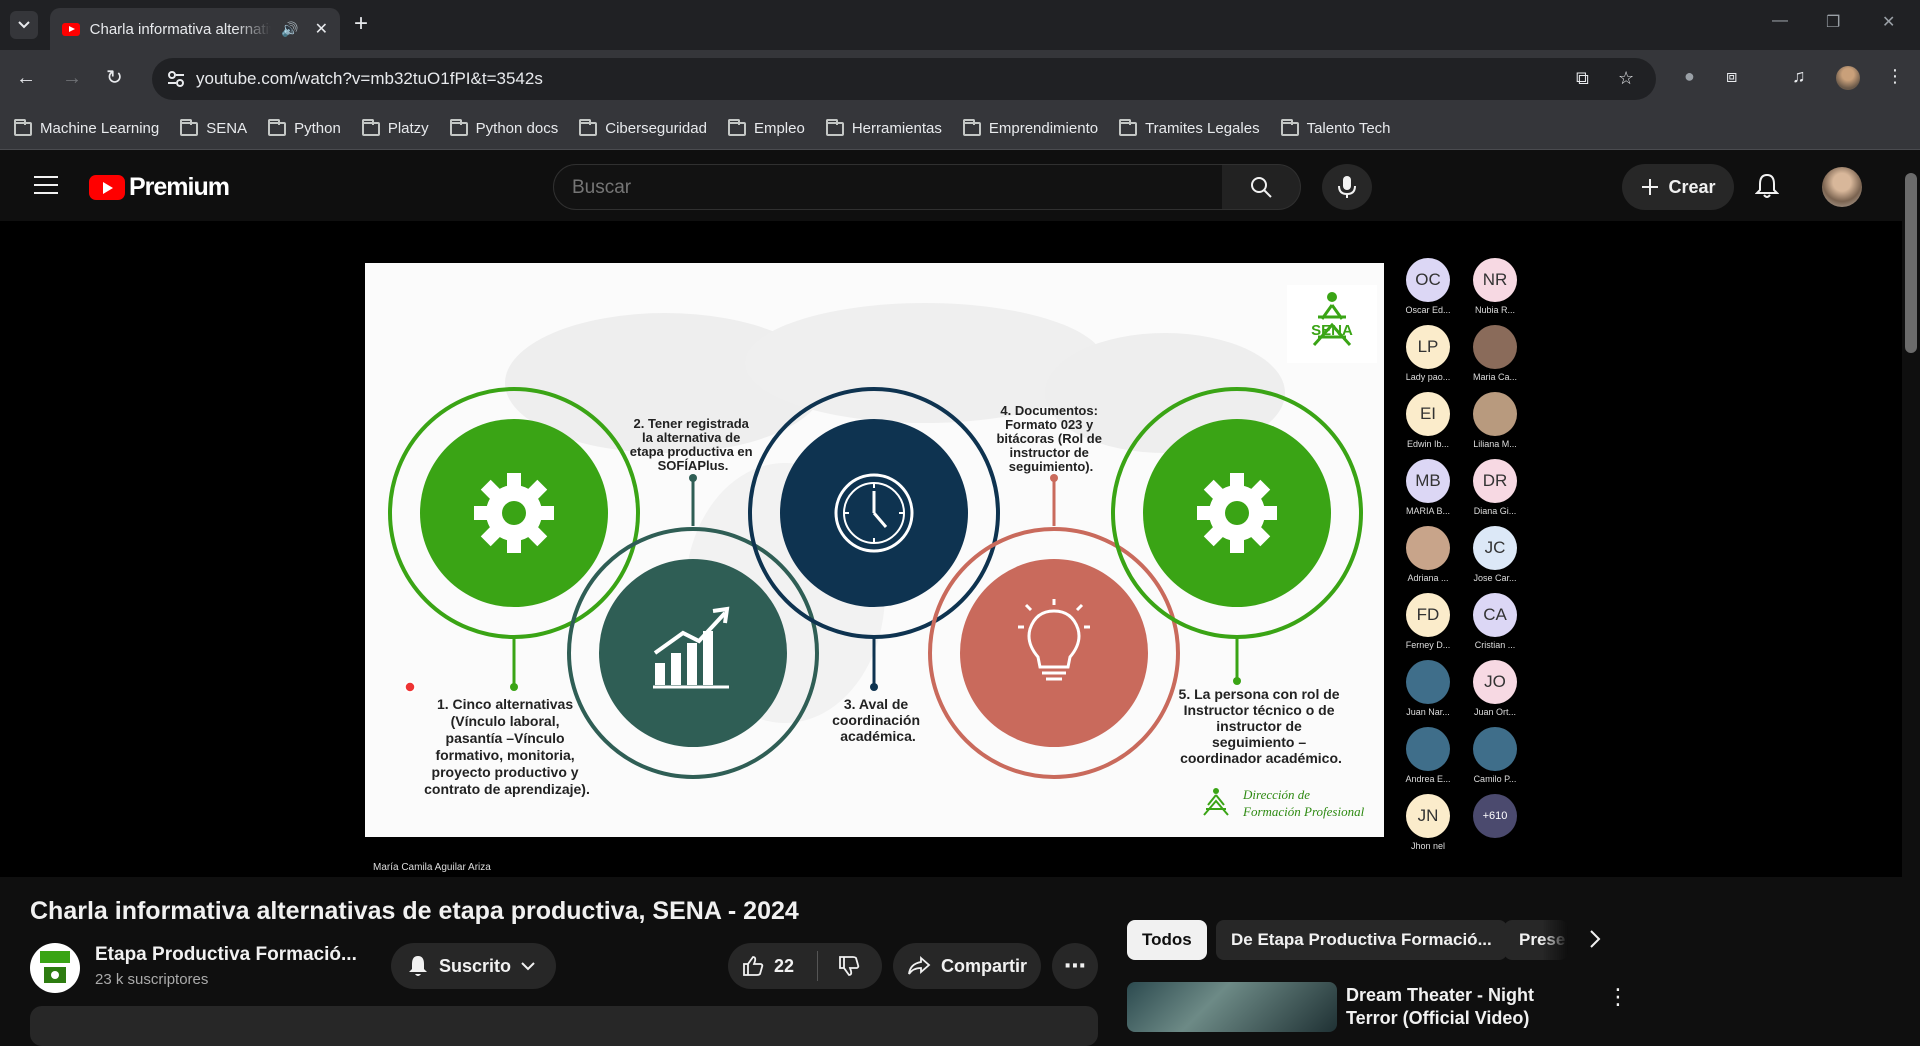 This screenshot has height=1046, width=1920. I want to click on voice-search-button, so click(1347, 187).